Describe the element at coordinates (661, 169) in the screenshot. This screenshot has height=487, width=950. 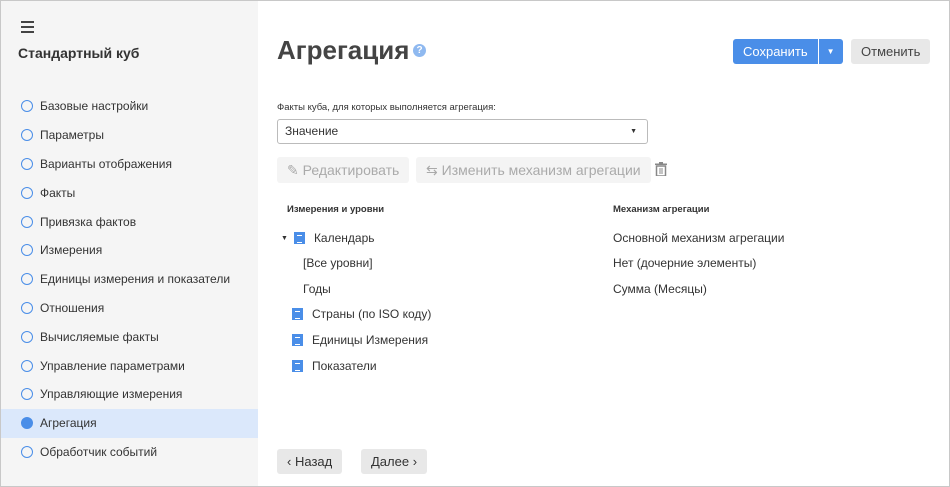
I see `trash-icon` at that location.